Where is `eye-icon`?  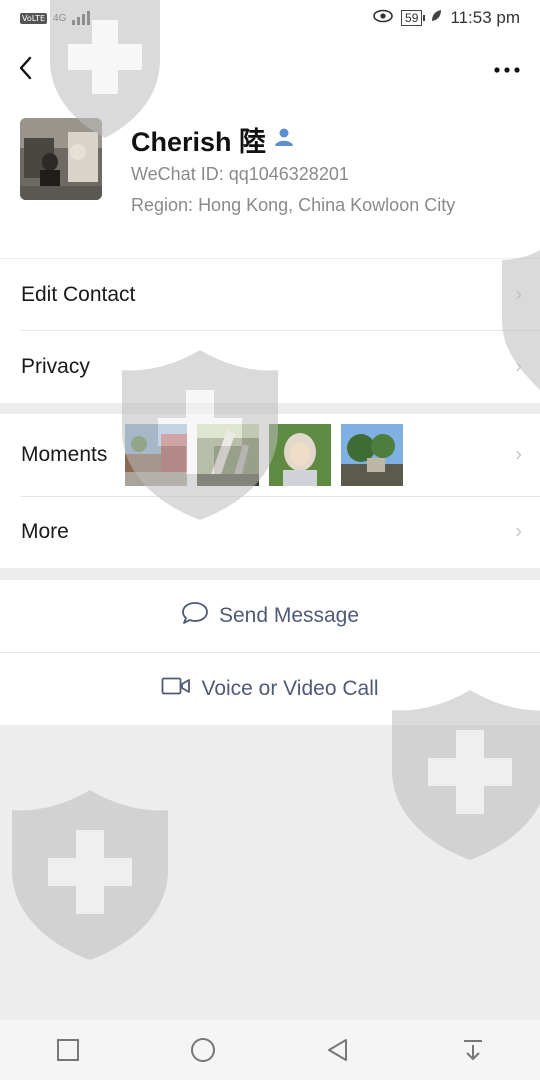
eye-icon is located at coordinates (383, 18).